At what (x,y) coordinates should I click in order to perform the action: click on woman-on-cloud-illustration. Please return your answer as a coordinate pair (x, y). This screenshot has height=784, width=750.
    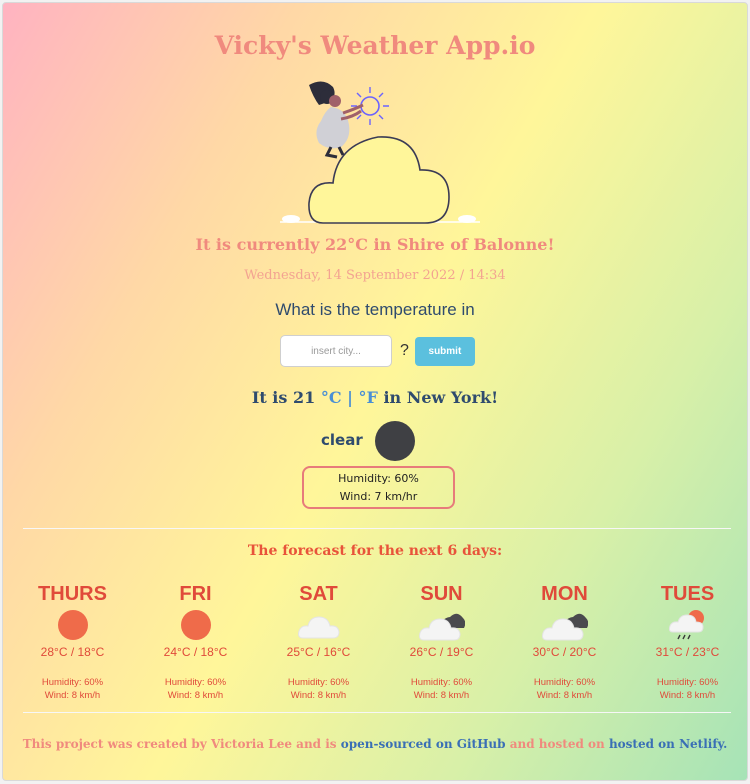
    Looking at the image, I should click on (380, 152).